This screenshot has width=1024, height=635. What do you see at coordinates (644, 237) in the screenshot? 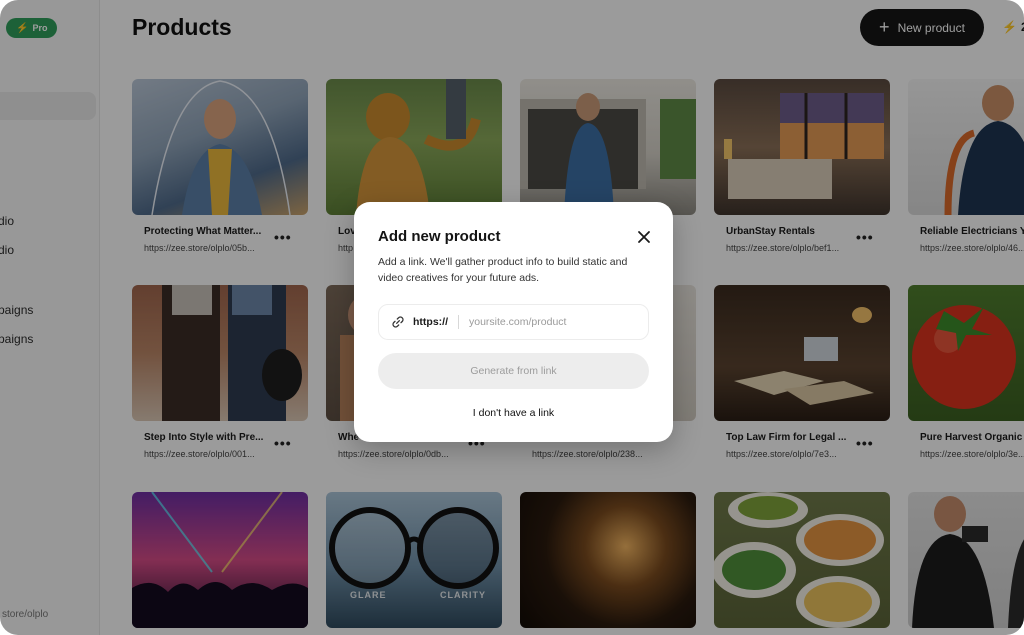
I see `close-icon` at bounding box center [644, 237].